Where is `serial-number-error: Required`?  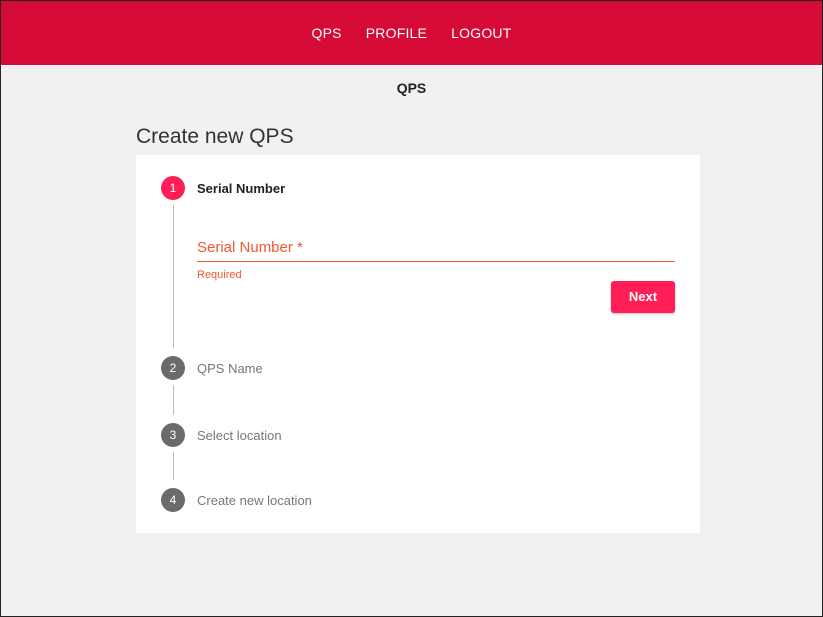 serial-number-error: Required is located at coordinates (219, 275).